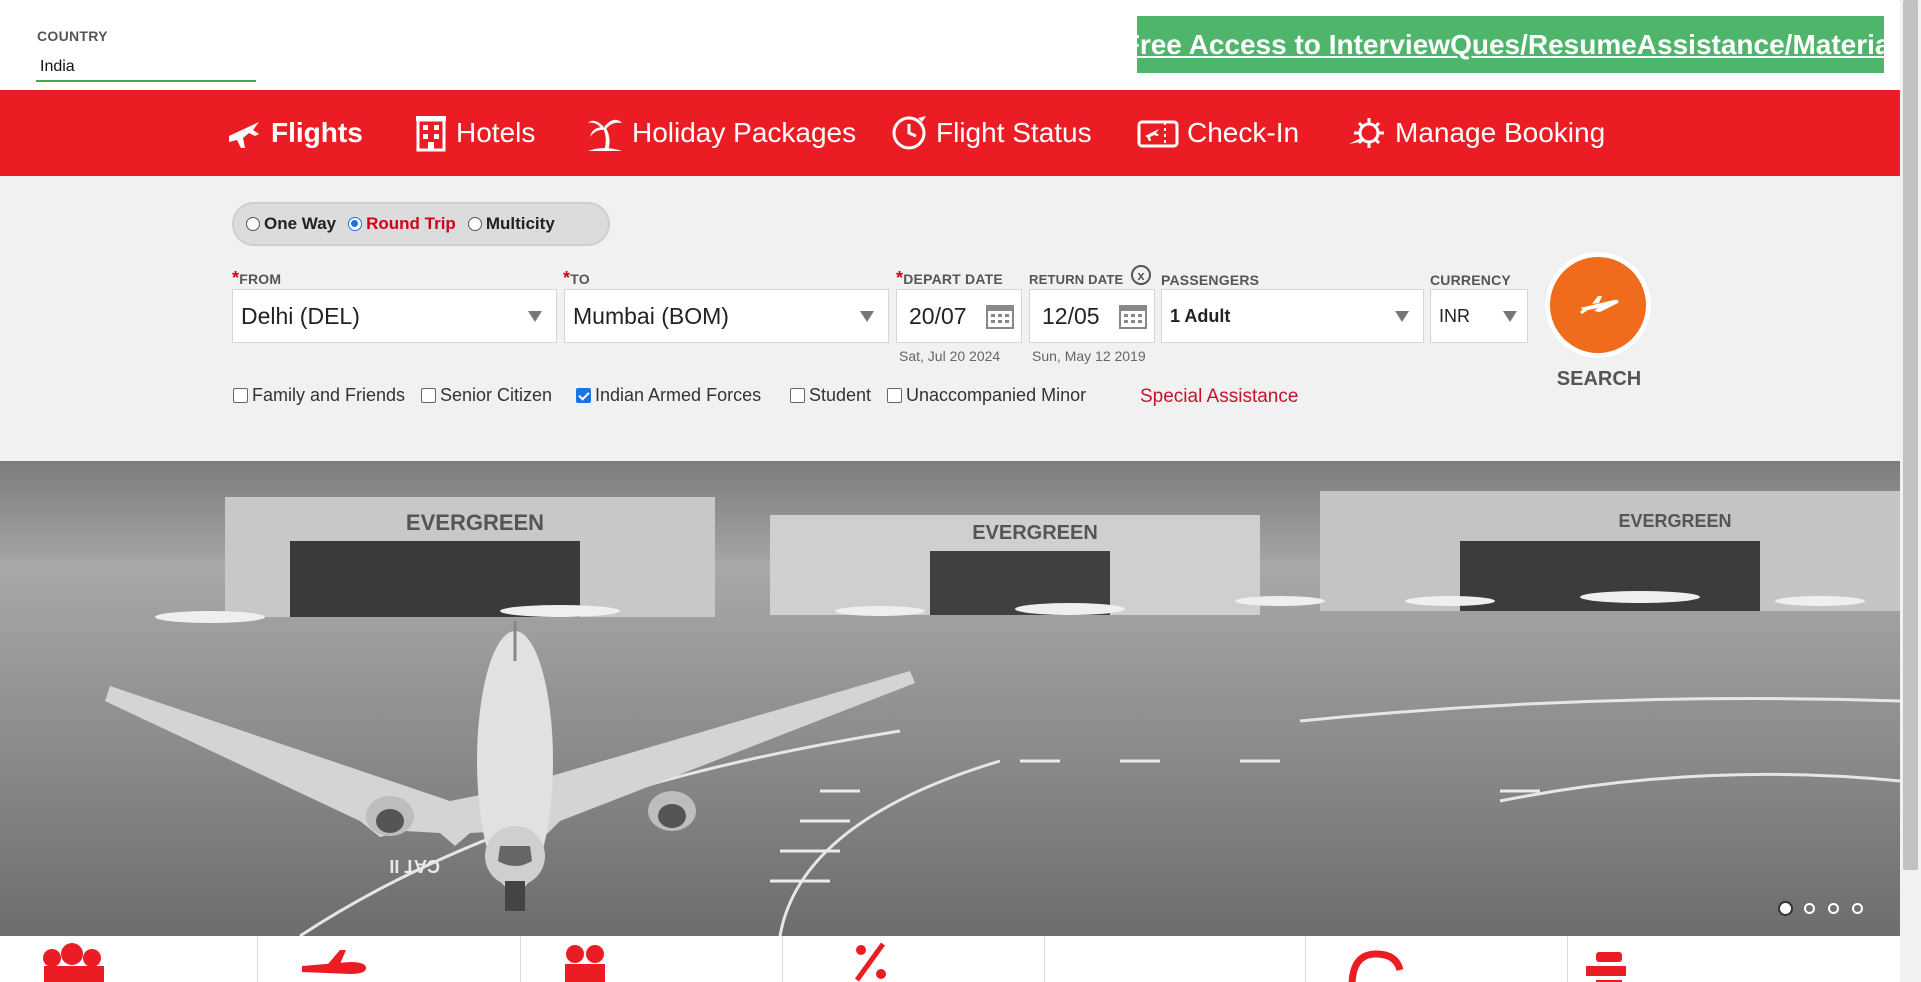 This screenshot has height=982, width=1921. What do you see at coordinates (1606, 967) in the screenshot?
I see `service-icon` at bounding box center [1606, 967].